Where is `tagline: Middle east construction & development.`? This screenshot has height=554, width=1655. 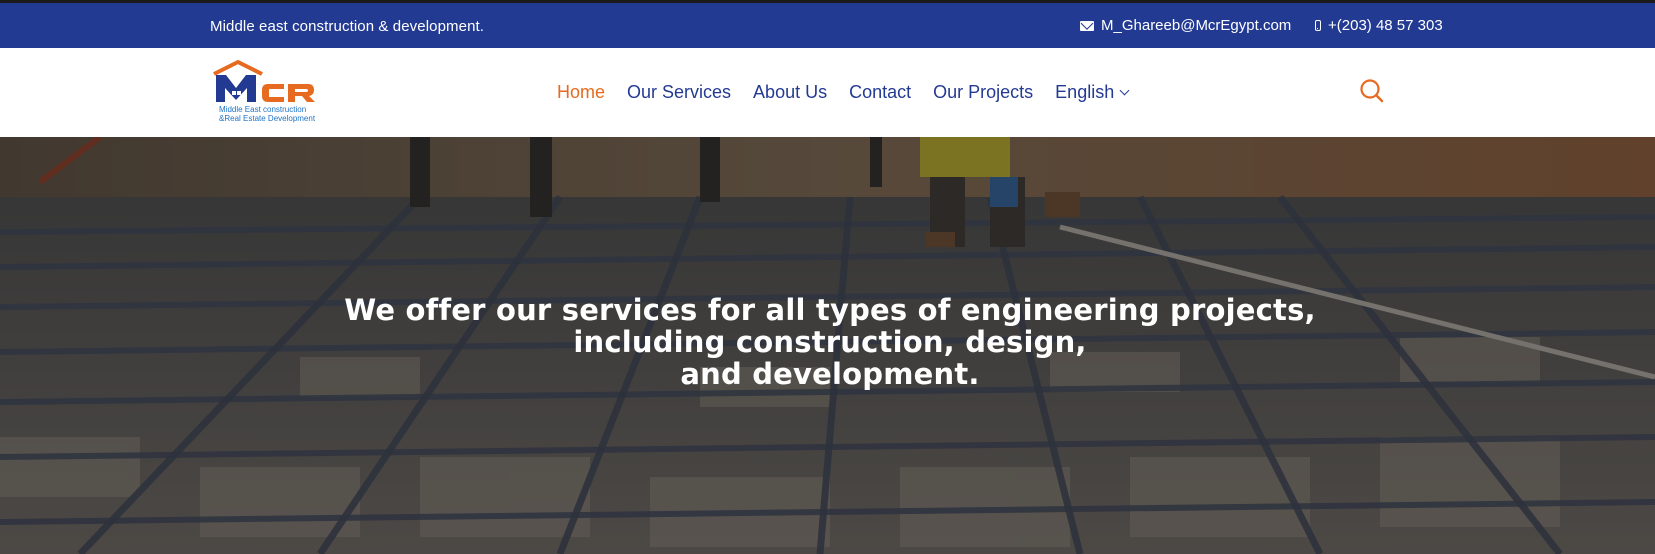 tagline: Middle east construction & development. is located at coordinates (347, 26).